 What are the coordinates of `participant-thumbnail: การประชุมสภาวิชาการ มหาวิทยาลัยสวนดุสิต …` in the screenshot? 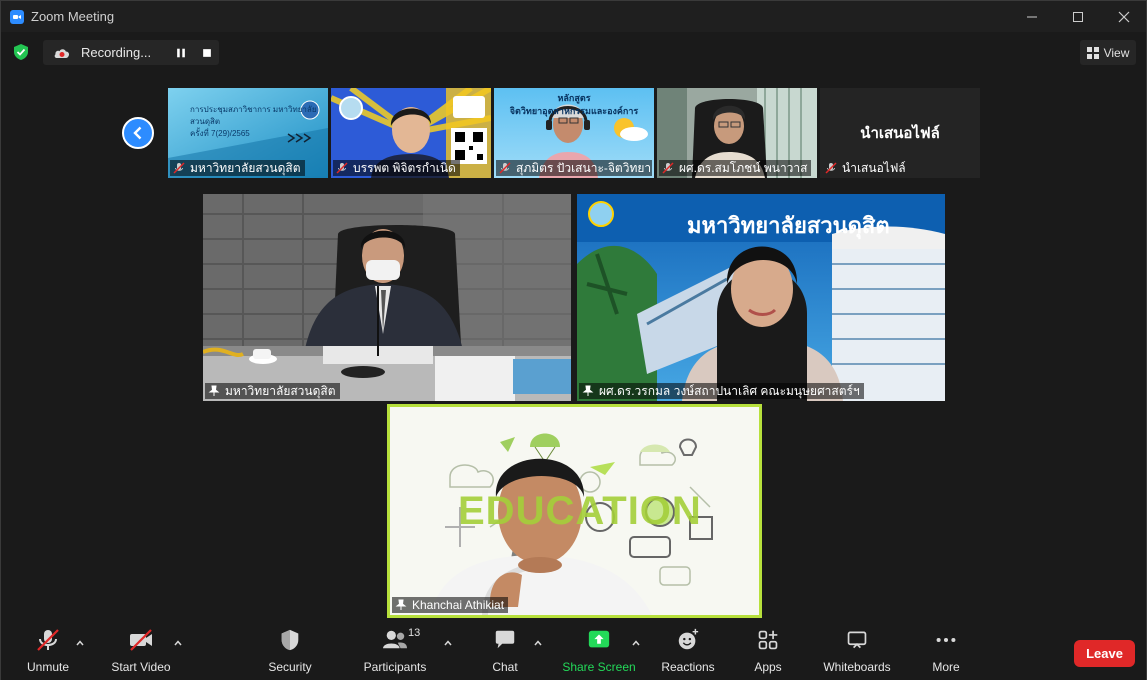 It's located at (248, 133).